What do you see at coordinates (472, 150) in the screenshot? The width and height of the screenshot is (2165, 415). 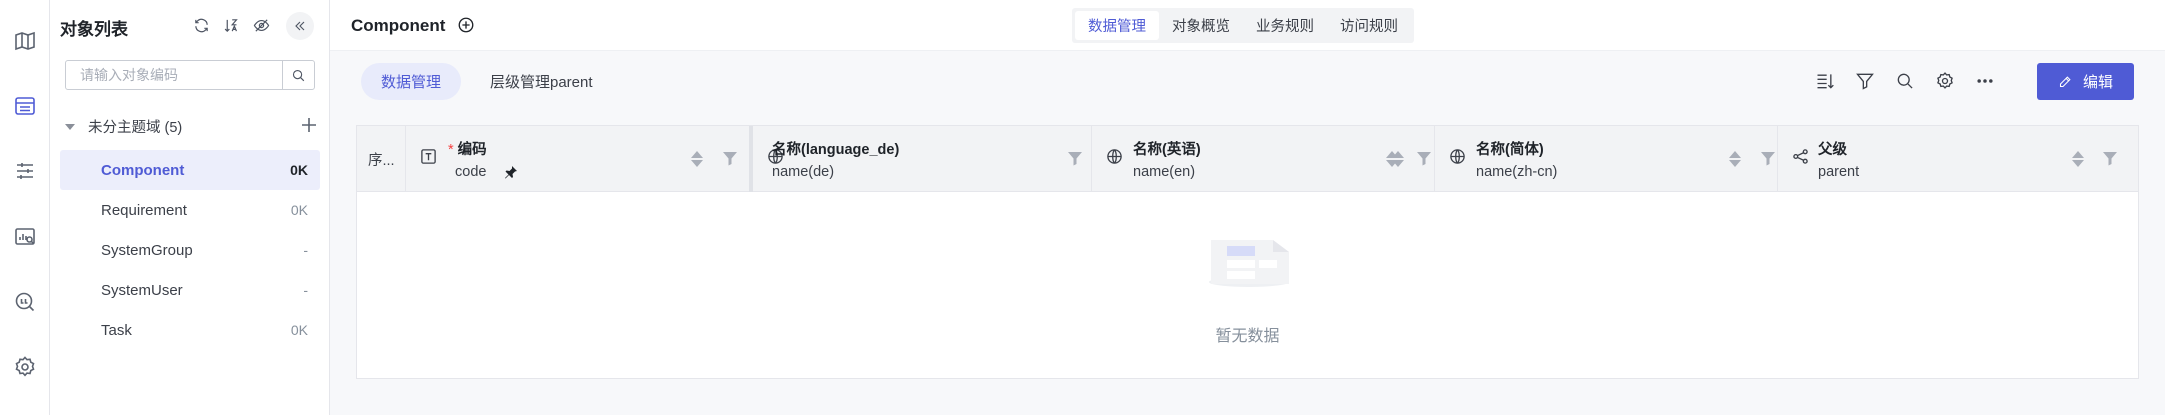 I see `column-name: 编码` at bounding box center [472, 150].